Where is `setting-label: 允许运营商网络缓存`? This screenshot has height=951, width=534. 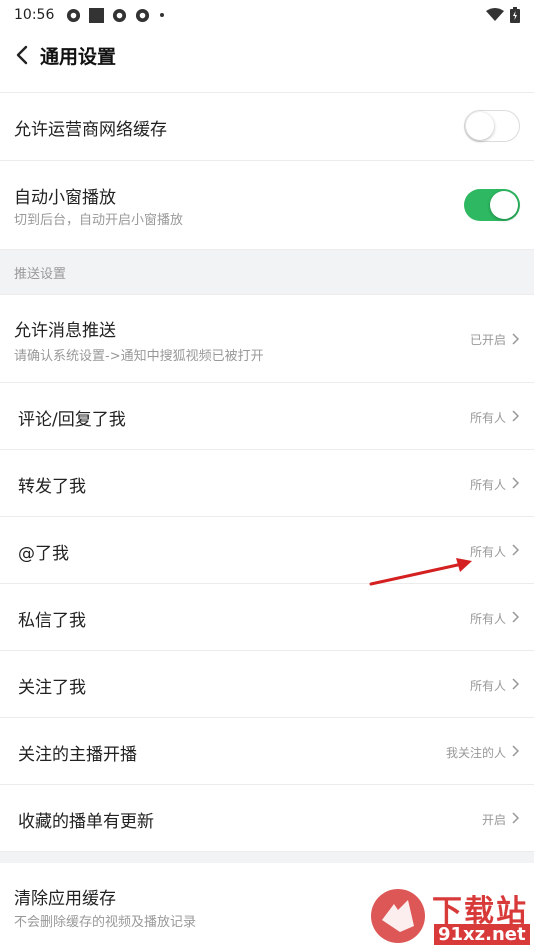
setting-label: 允许运营商网络缓存 is located at coordinates (90, 130).